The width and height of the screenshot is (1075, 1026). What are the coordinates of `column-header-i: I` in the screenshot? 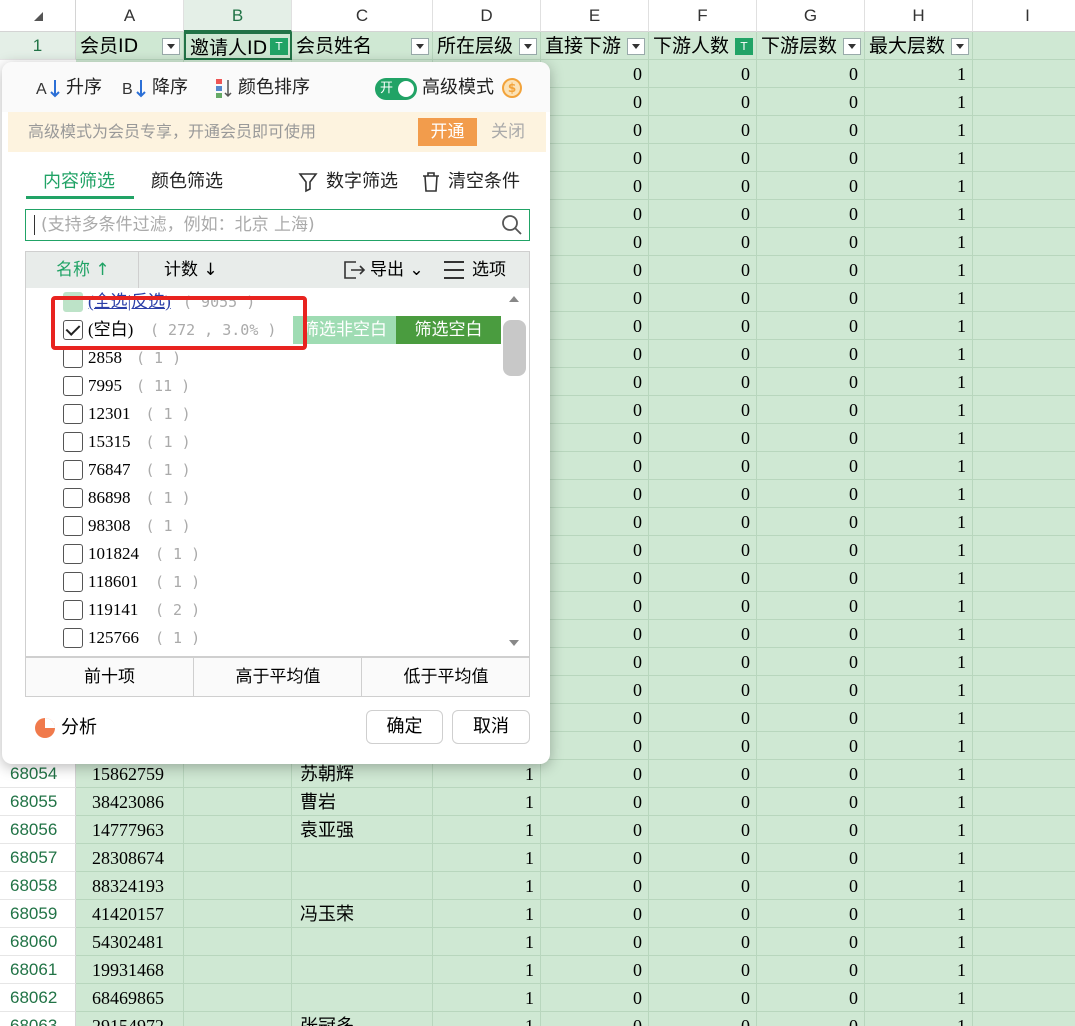 It's located at (1024, 16).